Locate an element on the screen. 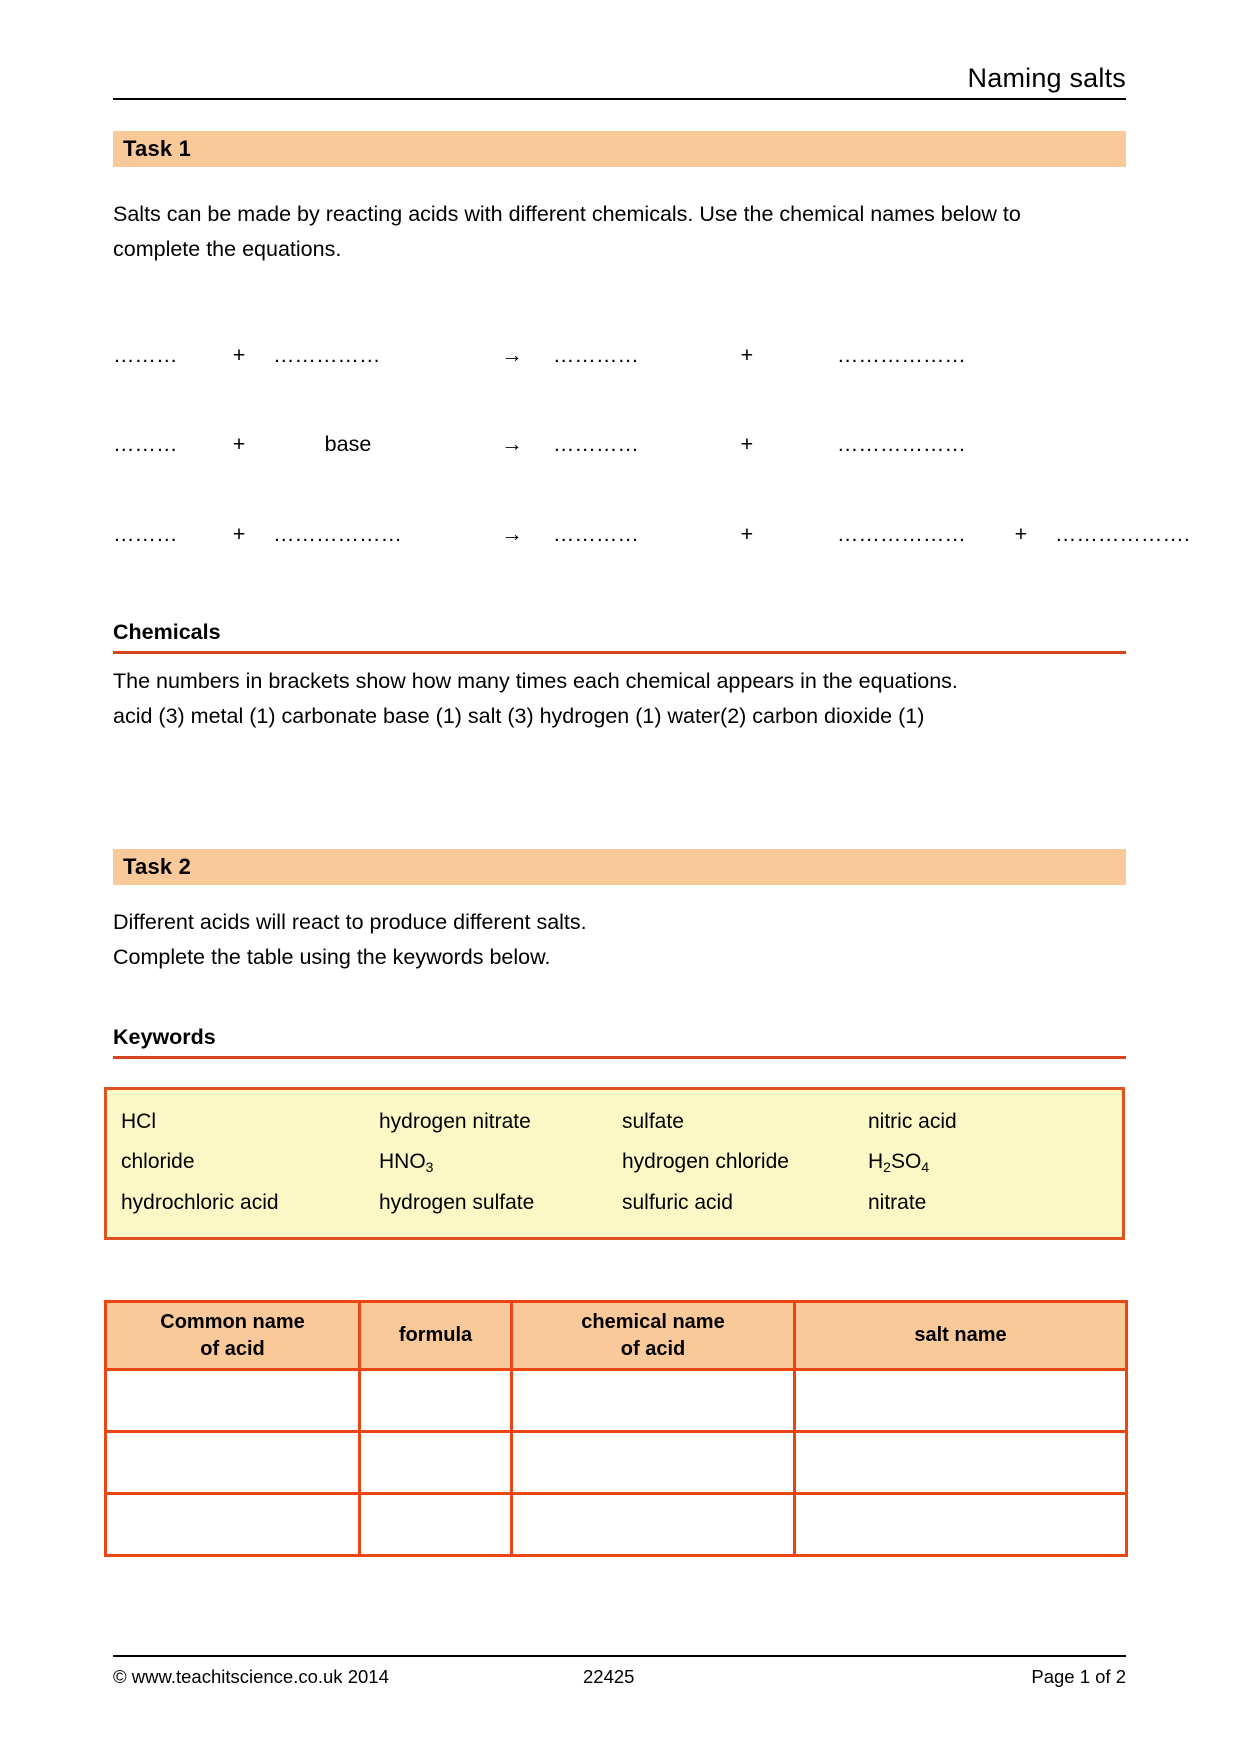  keyword-item: hydrogen sulfate is located at coordinates (486, 1203).